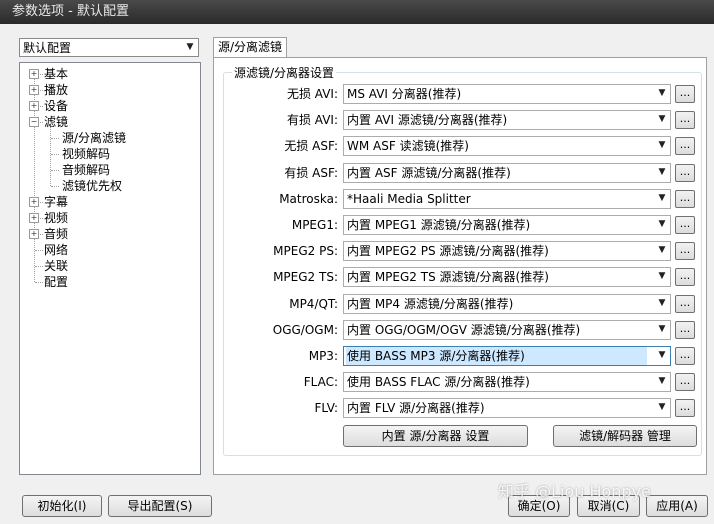  I want to click on filter-dropdown: 使用 BASS FLAC 源/分离器(推荐) ▼, so click(507, 382).